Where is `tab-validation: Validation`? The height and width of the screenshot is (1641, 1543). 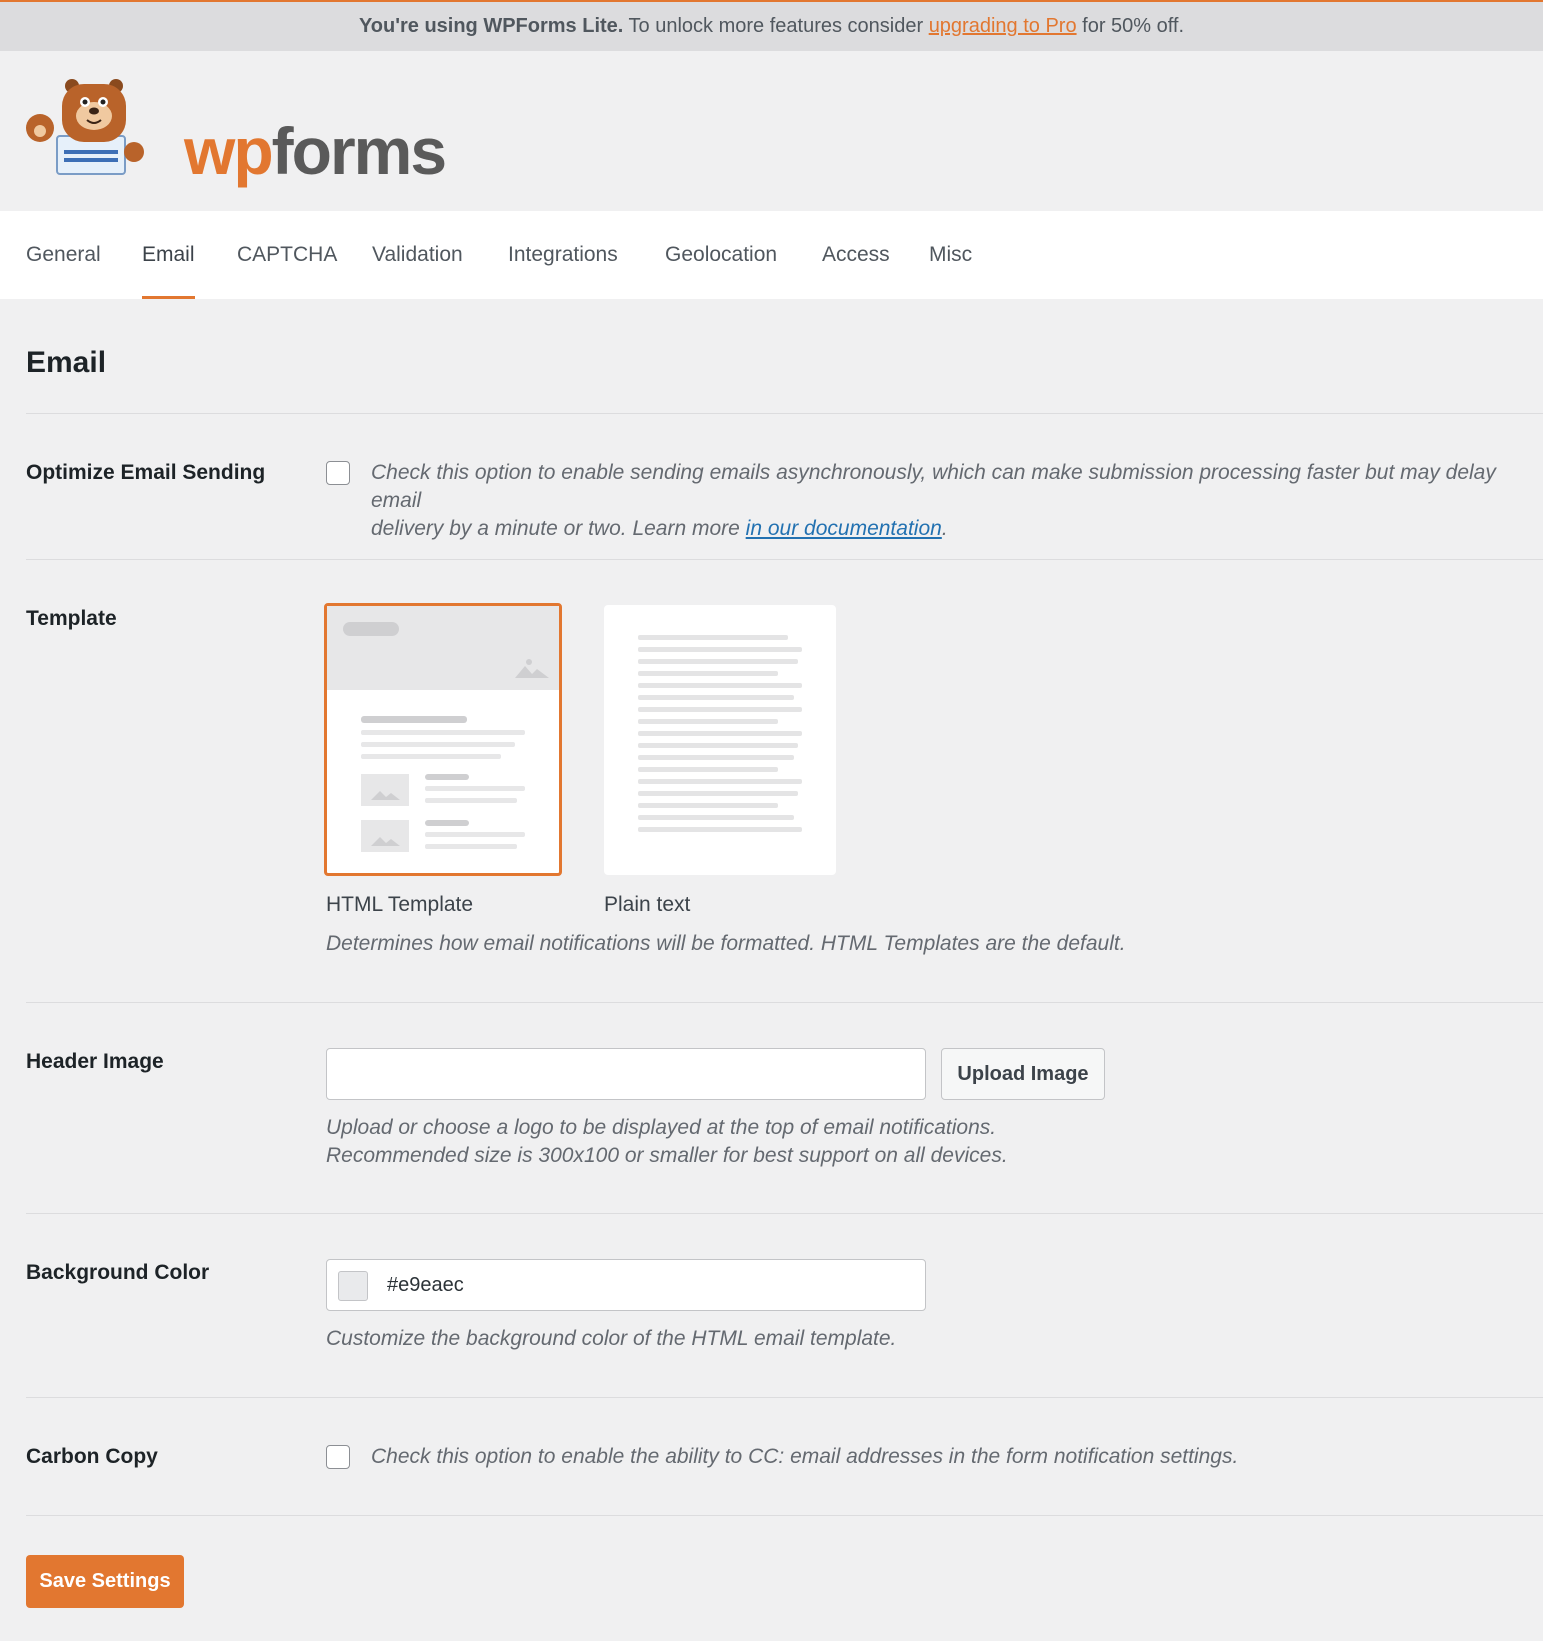
tab-validation: Validation is located at coordinates (417, 255).